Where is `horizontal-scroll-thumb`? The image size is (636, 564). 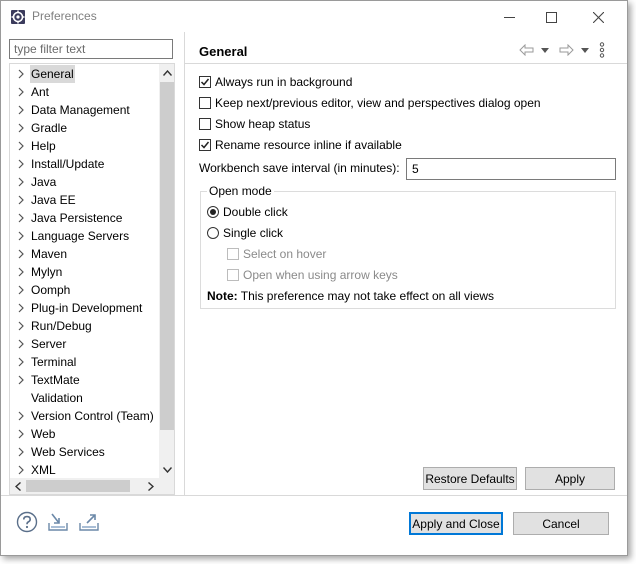
horizontal-scroll-thumb is located at coordinates (78, 486).